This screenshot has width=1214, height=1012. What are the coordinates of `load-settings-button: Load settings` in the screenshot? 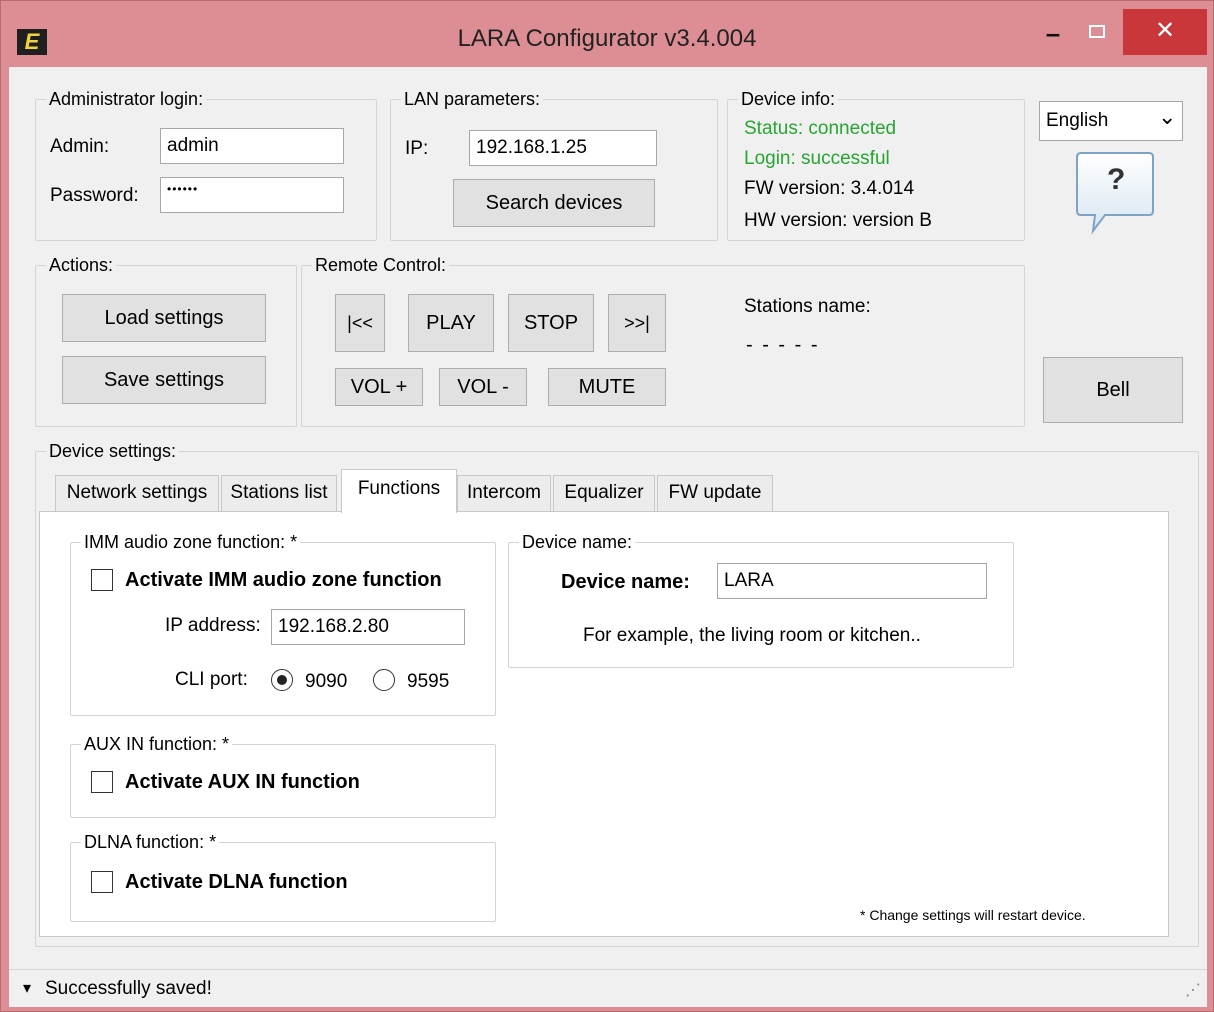 It's located at (164, 318).